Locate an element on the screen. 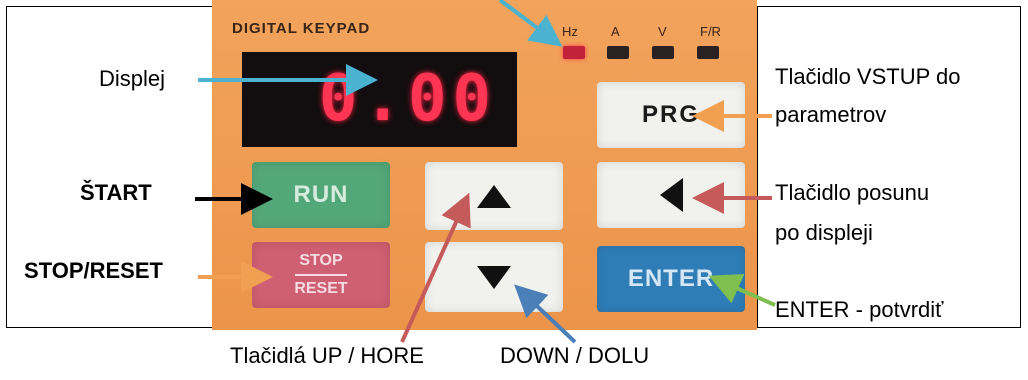 The width and height of the screenshot is (1028, 380). arrow-up is located at coordinates (435, 267).